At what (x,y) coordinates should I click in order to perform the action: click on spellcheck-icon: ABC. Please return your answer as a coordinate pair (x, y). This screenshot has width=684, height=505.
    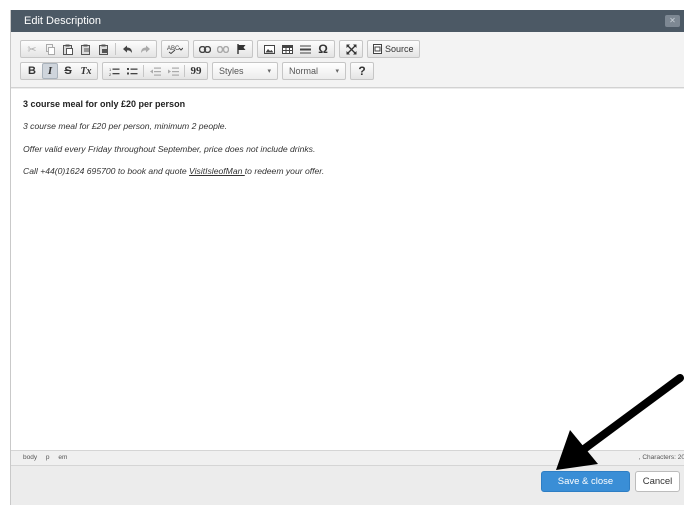
    Looking at the image, I should click on (175, 49).